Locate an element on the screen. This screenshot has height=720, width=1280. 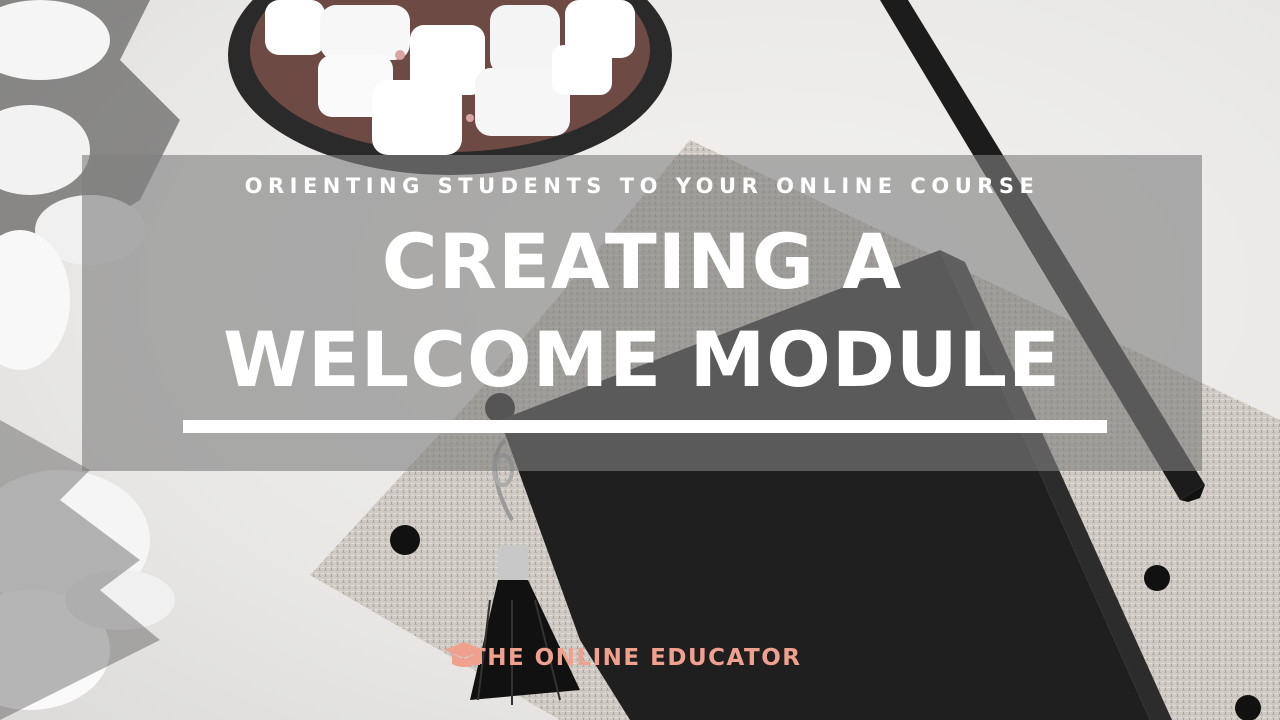
title-underline is located at coordinates (645, 426).